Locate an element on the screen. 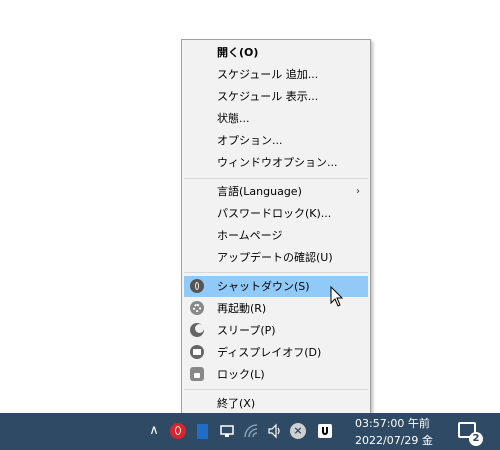 This screenshot has height=450, width=500. speaker-icon is located at coordinates (275, 431).